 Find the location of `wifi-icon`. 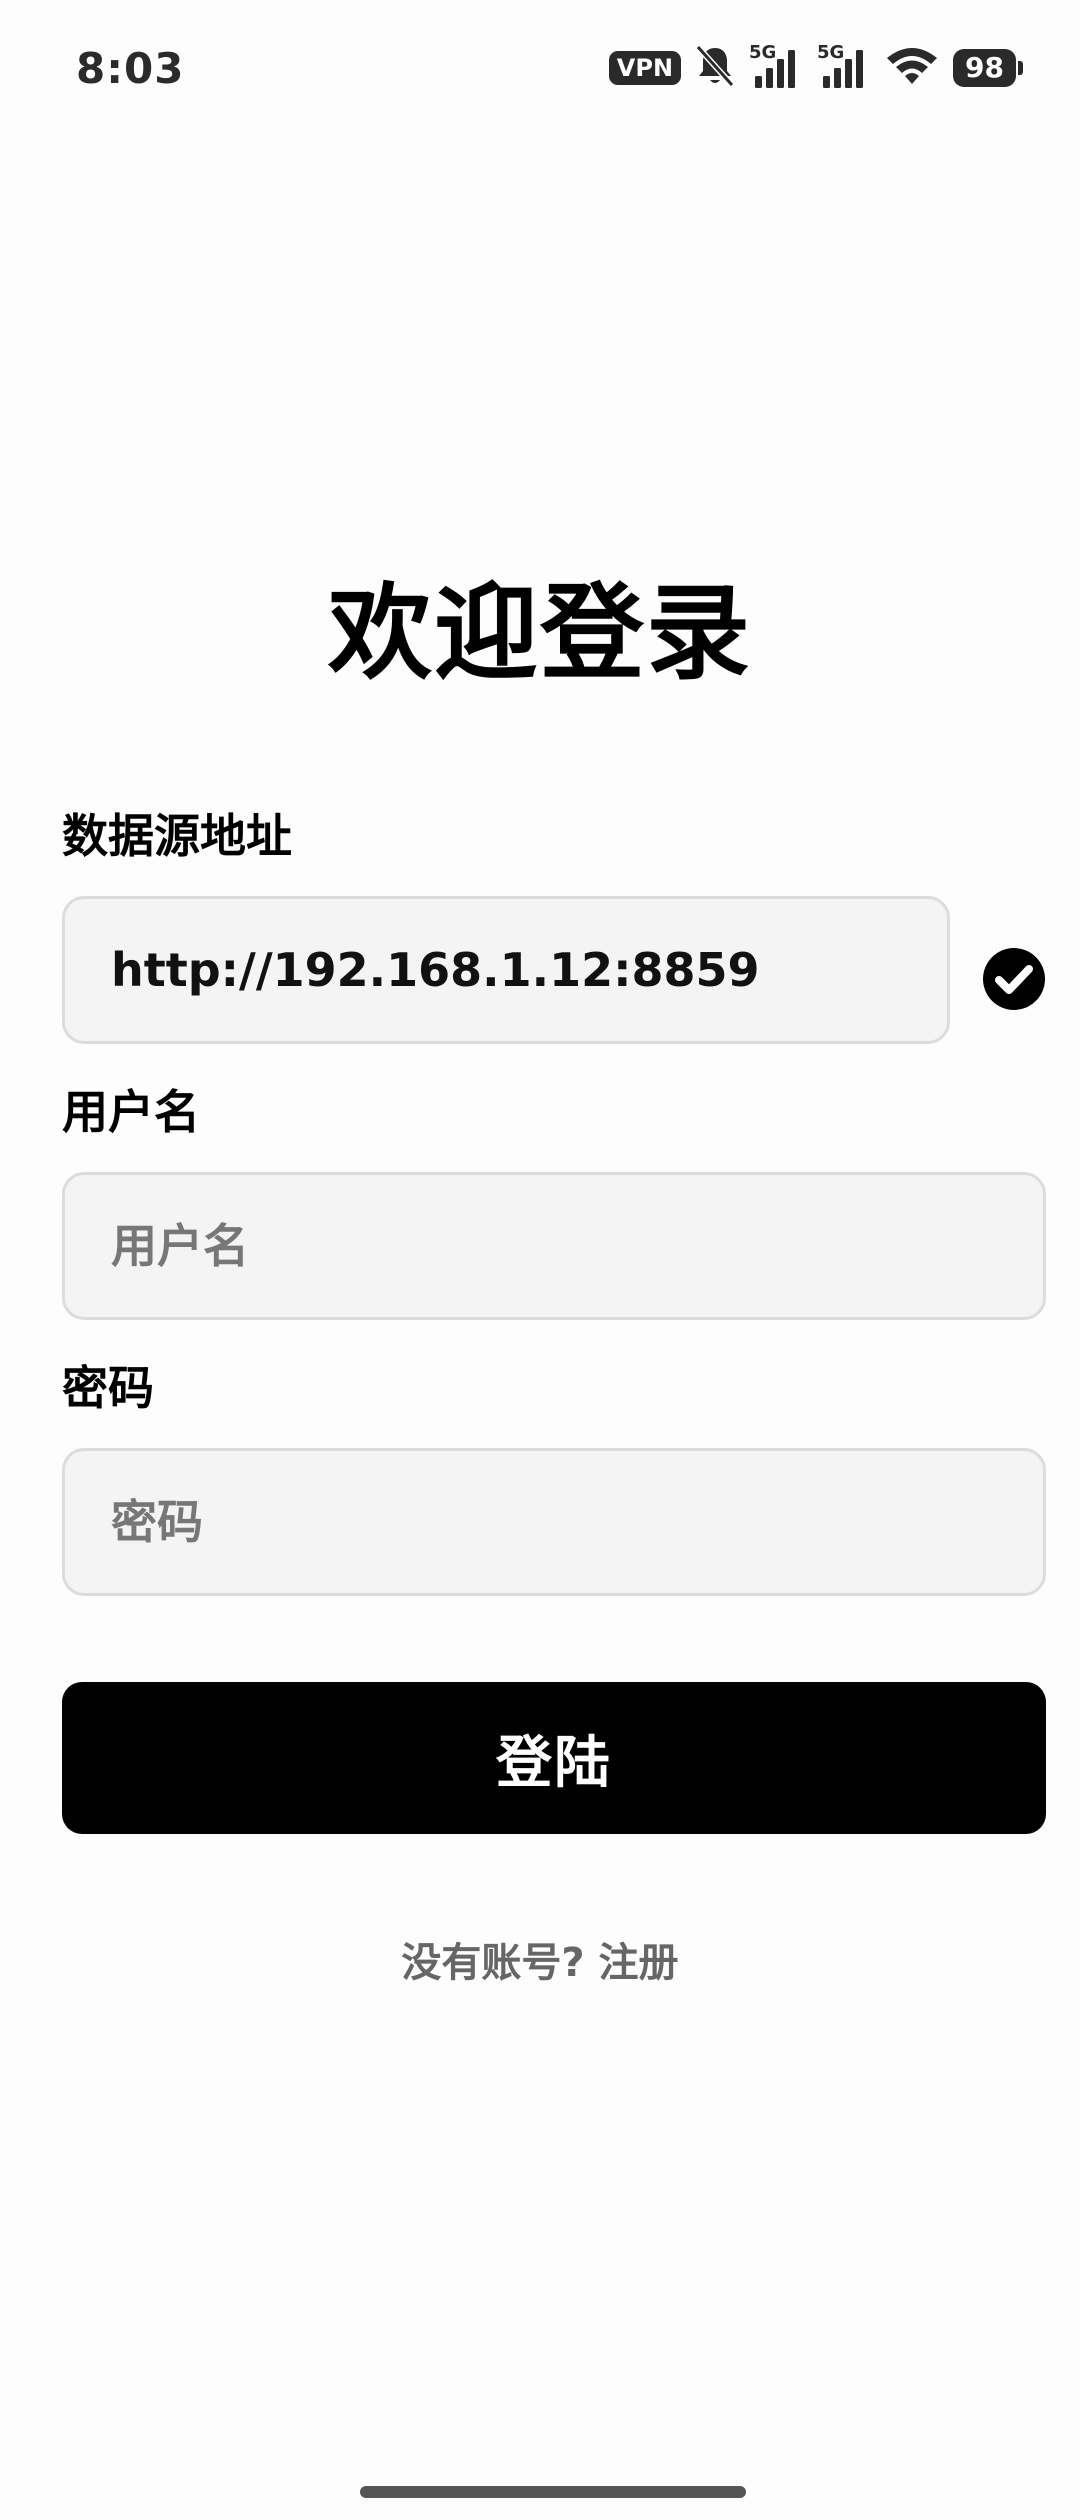

wifi-icon is located at coordinates (912, 68).